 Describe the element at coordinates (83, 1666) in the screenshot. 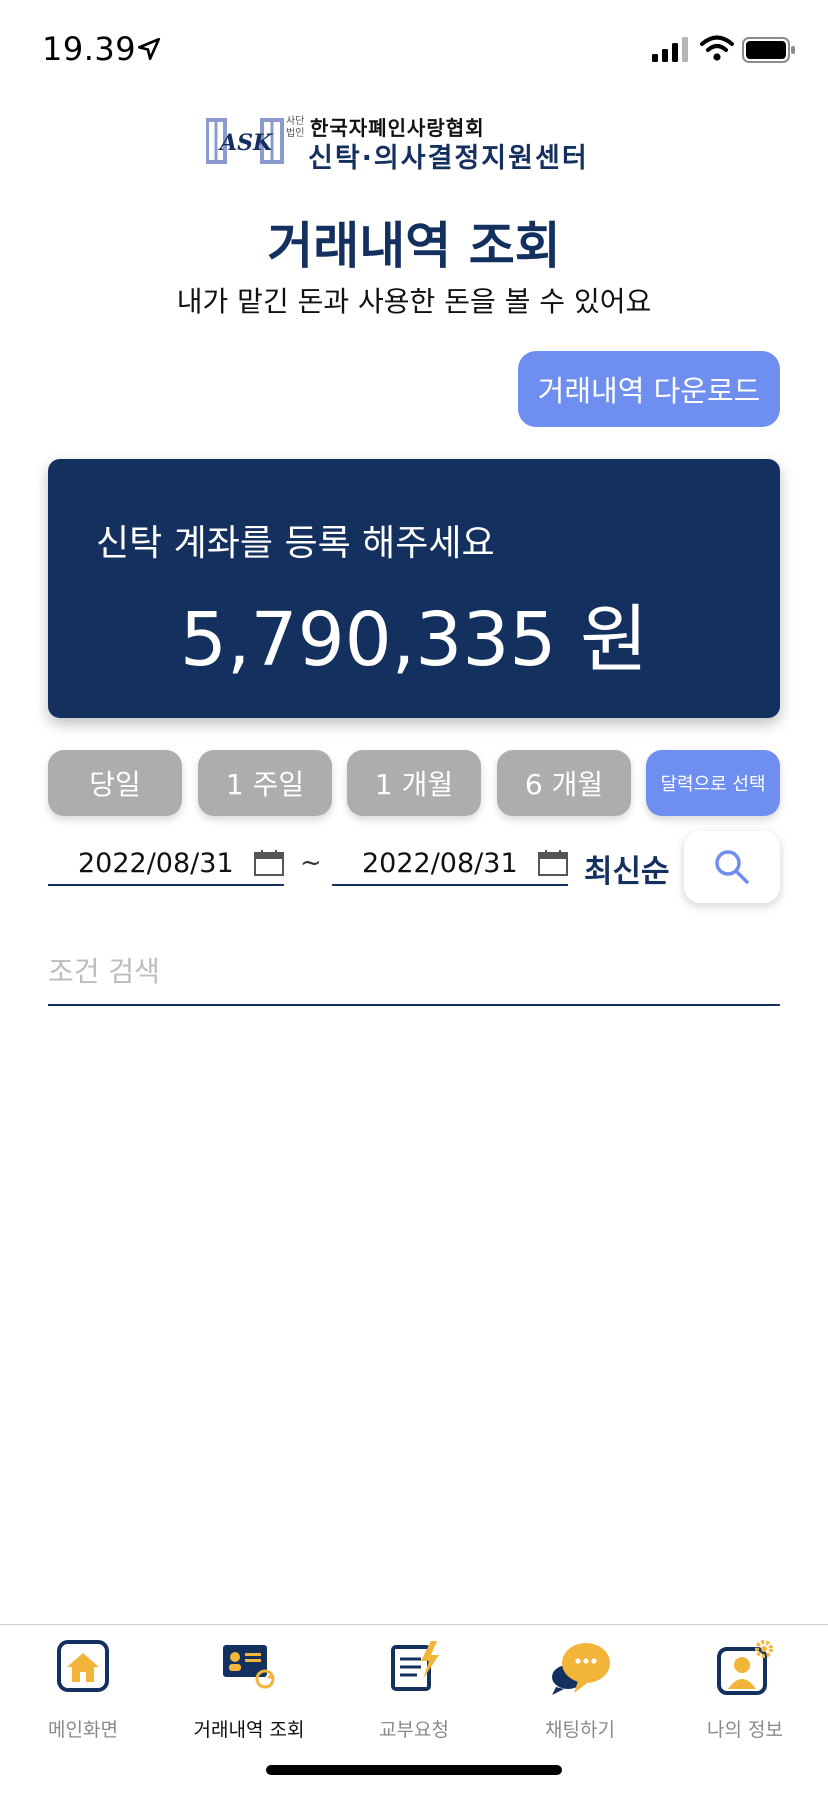

I see `home-icon` at that location.